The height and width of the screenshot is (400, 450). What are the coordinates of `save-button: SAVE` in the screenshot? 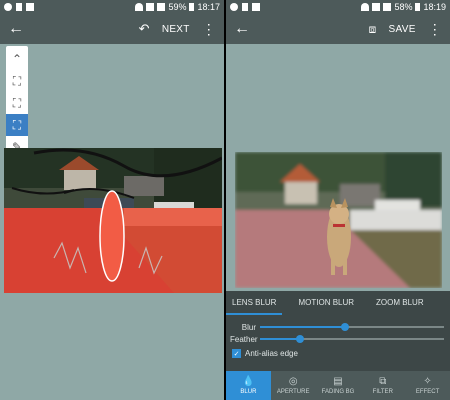 It's located at (402, 29).